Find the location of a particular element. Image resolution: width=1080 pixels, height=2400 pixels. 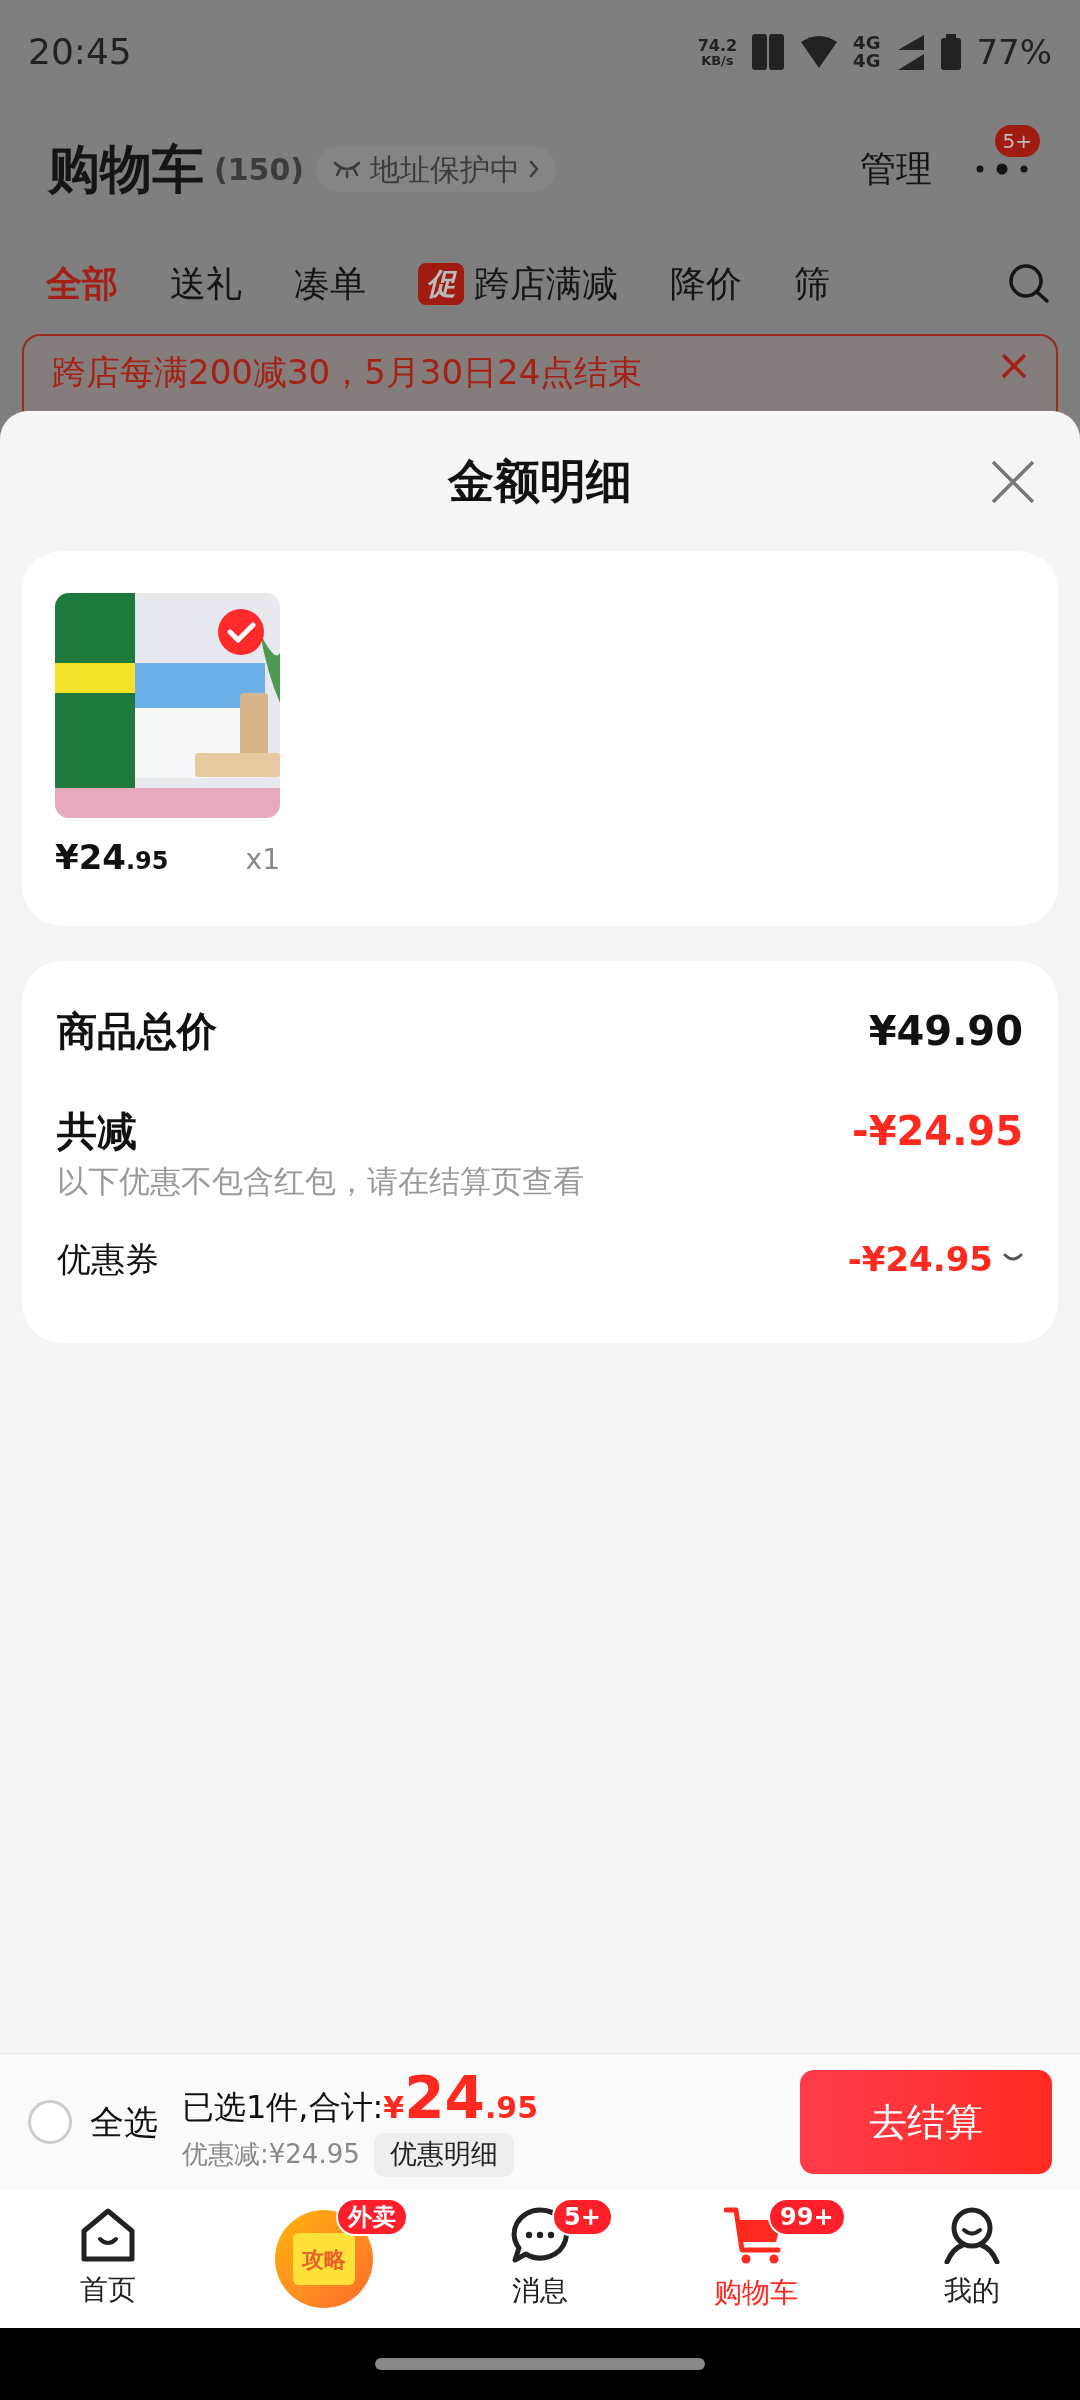

discount-label: 共减 is located at coordinates (97, 1131).